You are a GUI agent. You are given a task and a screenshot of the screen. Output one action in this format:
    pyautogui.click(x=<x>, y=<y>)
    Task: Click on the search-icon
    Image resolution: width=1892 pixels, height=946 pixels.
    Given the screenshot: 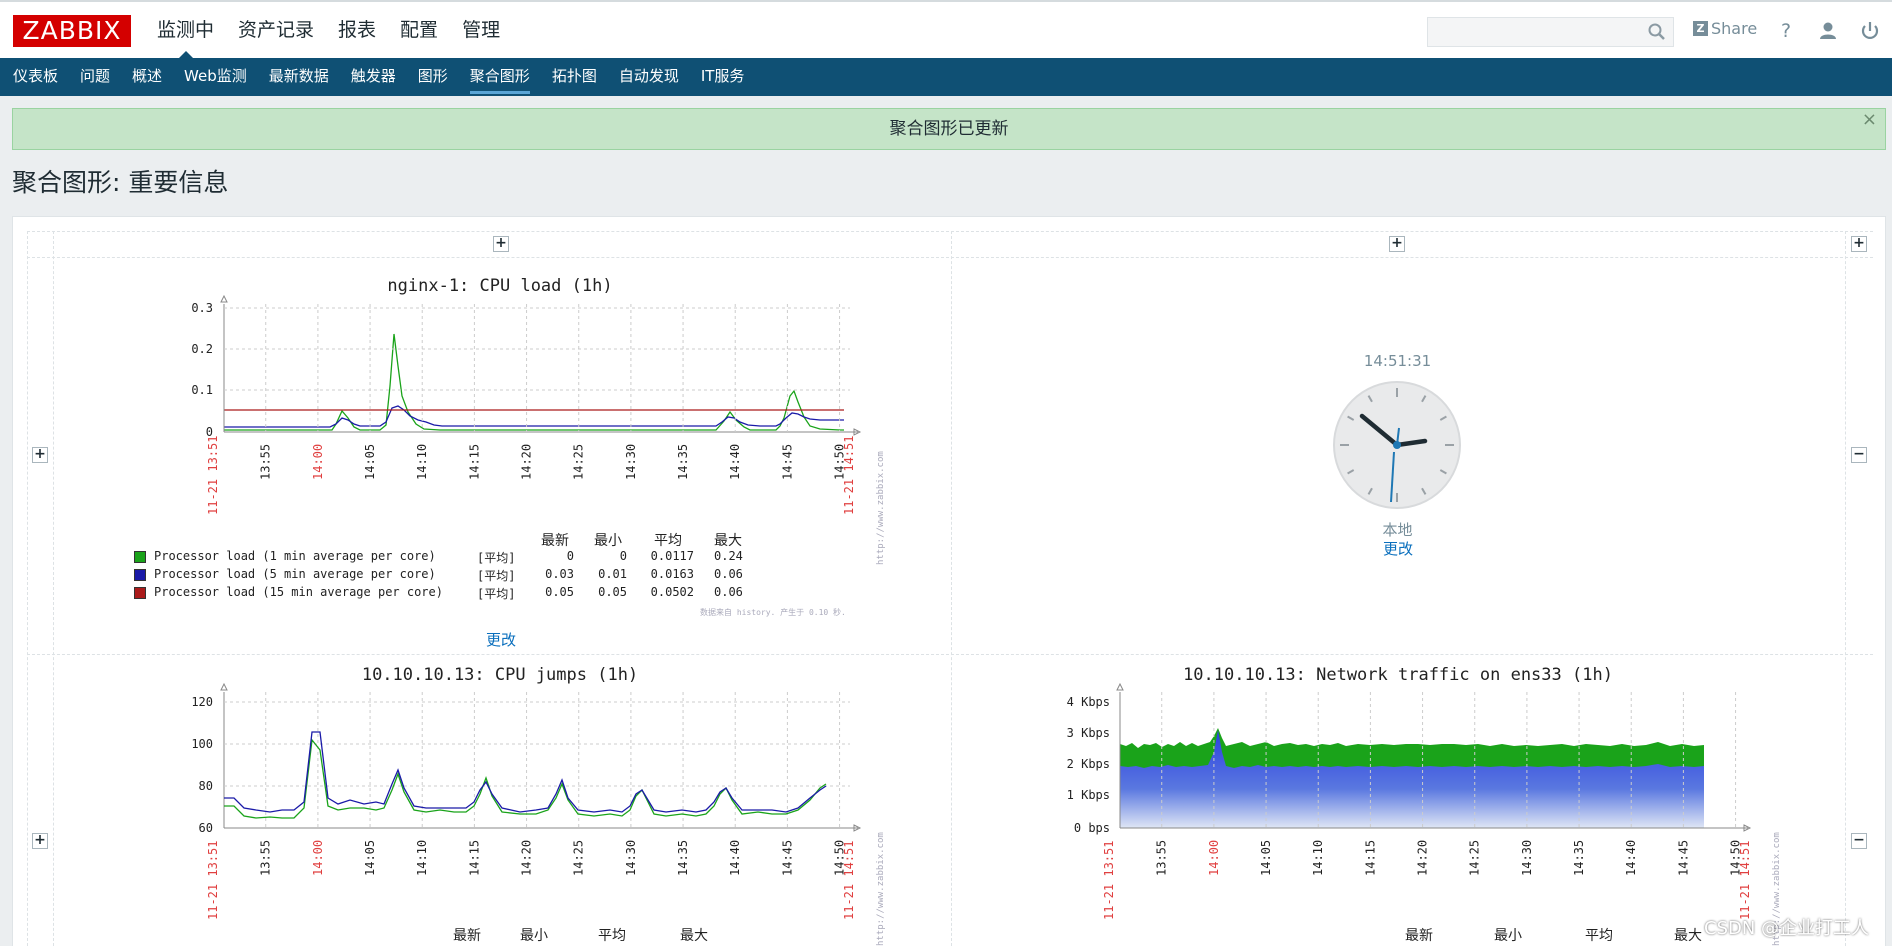 What is the action you would take?
    pyautogui.click(x=1657, y=32)
    